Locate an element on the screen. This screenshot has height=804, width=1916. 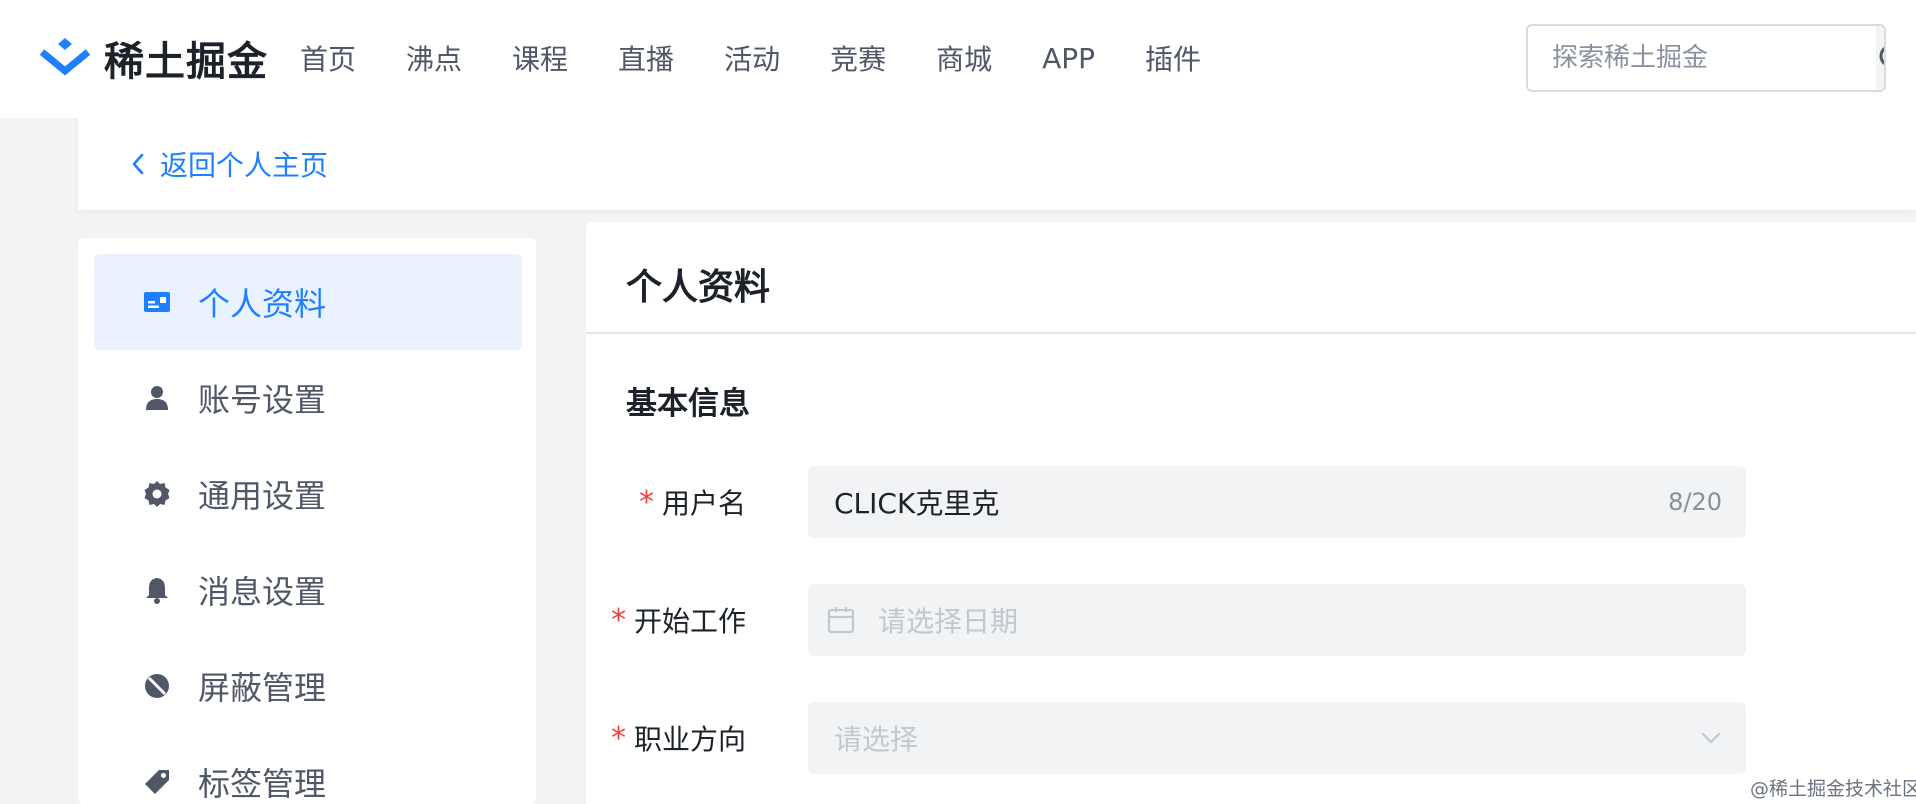
juejin-logo-icon is located at coordinates (65, 57).